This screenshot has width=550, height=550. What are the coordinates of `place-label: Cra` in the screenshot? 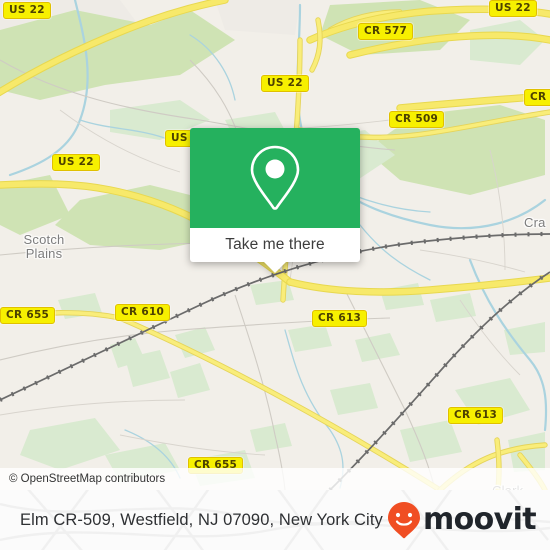 It's located at (535, 223).